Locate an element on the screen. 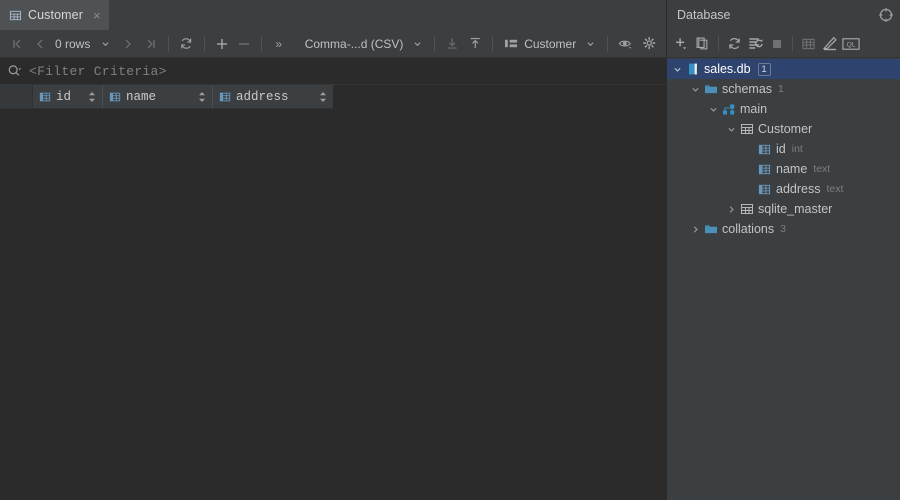  tree-node-label: Customer is located at coordinates (785, 129).